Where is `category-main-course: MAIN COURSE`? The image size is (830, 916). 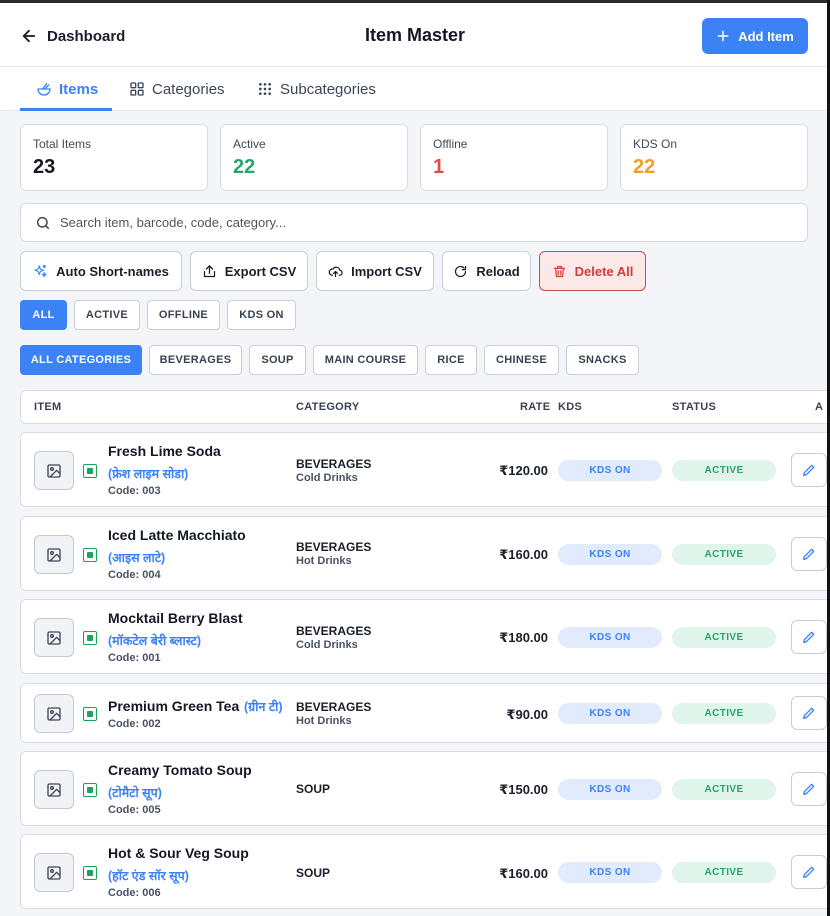
category-main-course: MAIN COURSE is located at coordinates (365, 360).